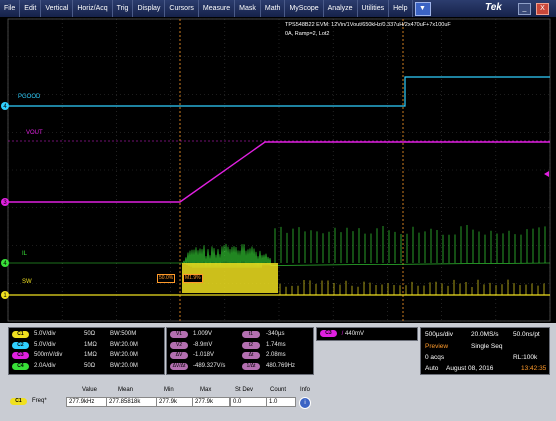  Describe the element at coordinates (24, 254) in the screenshot. I see `channel-label-il: IL` at that location.